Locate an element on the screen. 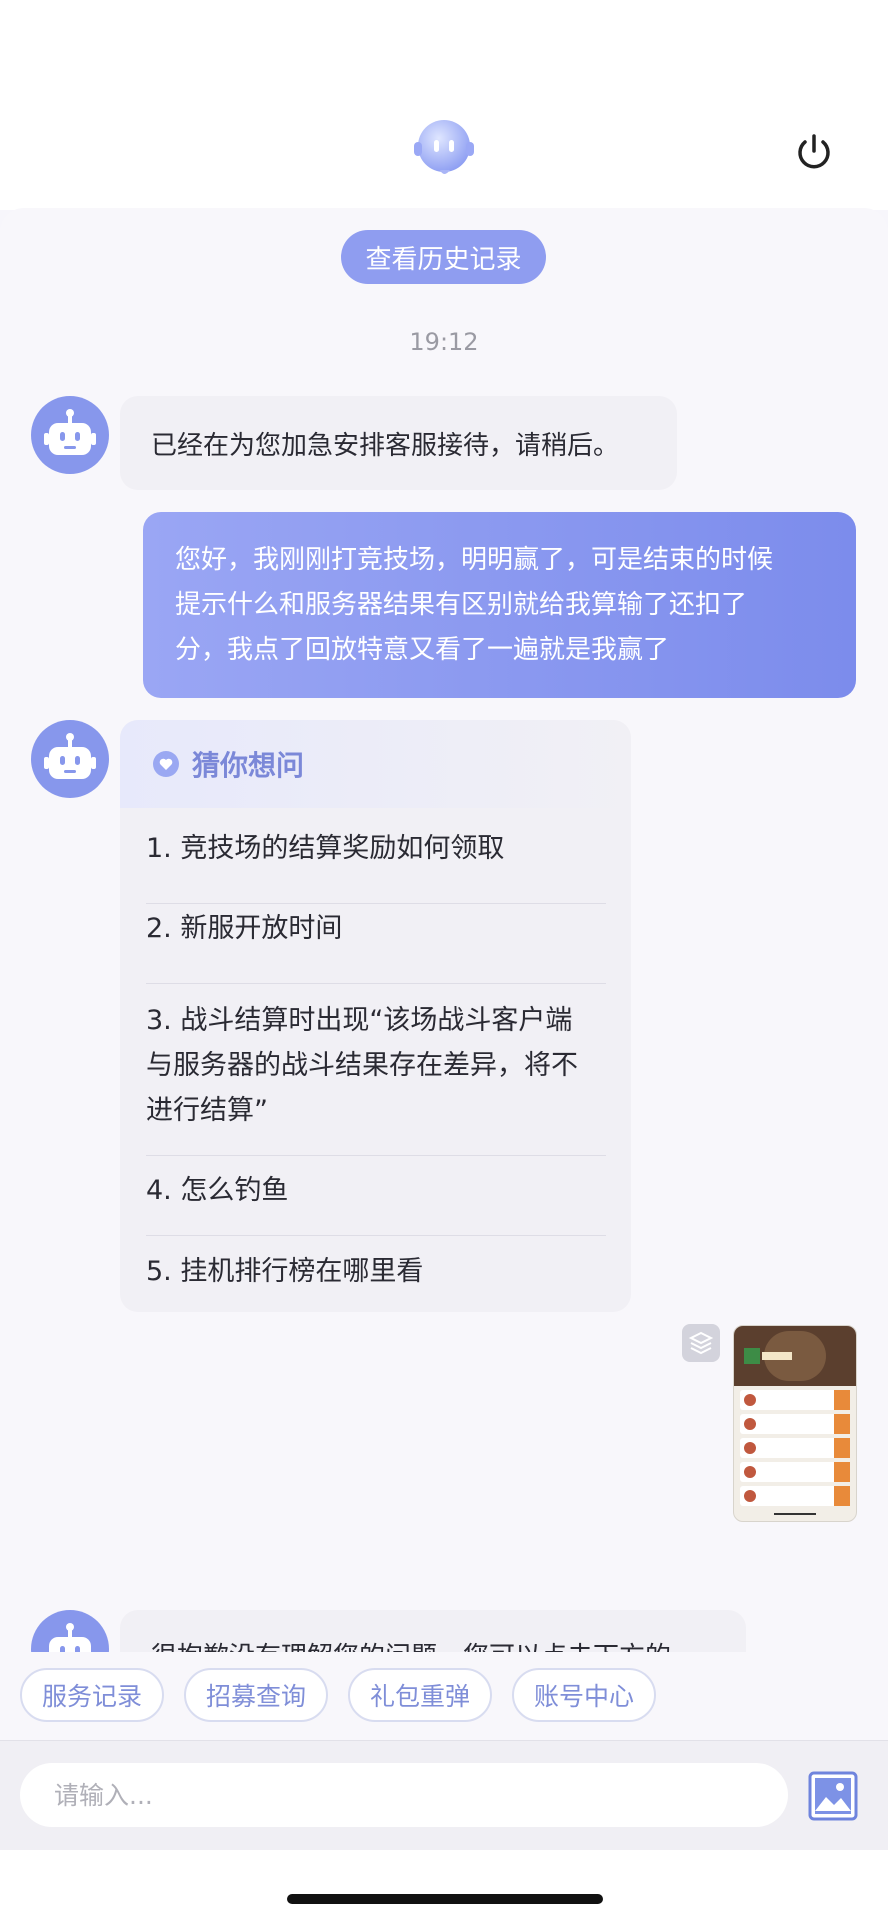 This screenshot has width=888, height=1920. suggestion-item: 5. 挂机排行榜在哪里看 is located at coordinates (376, 1271).